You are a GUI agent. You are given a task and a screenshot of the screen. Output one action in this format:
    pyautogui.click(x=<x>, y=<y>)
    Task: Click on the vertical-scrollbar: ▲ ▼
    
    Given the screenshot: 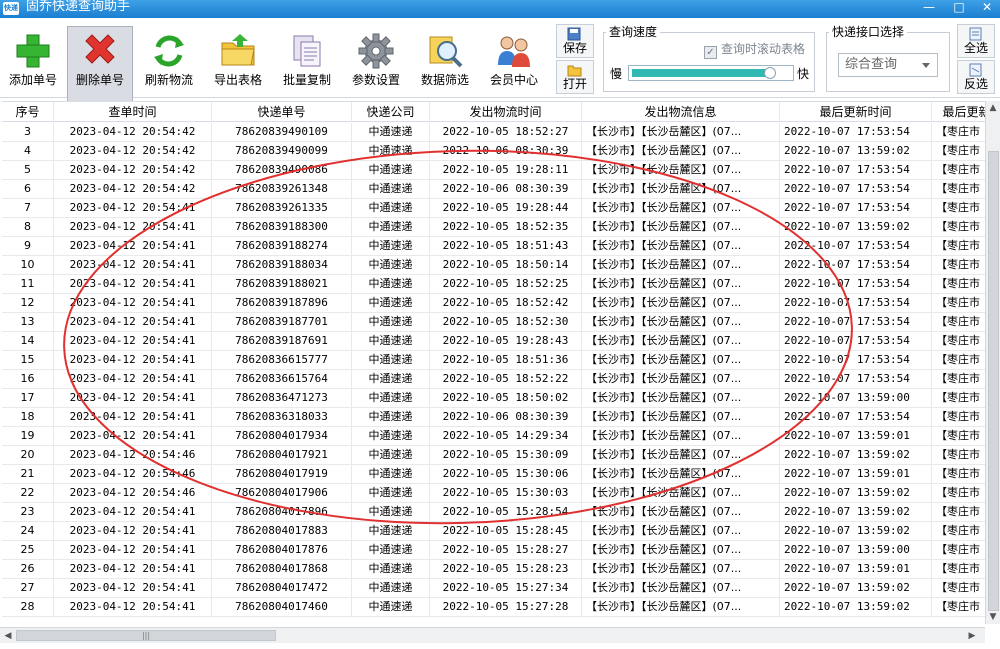 What is the action you would take?
    pyautogui.click(x=992, y=362)
    